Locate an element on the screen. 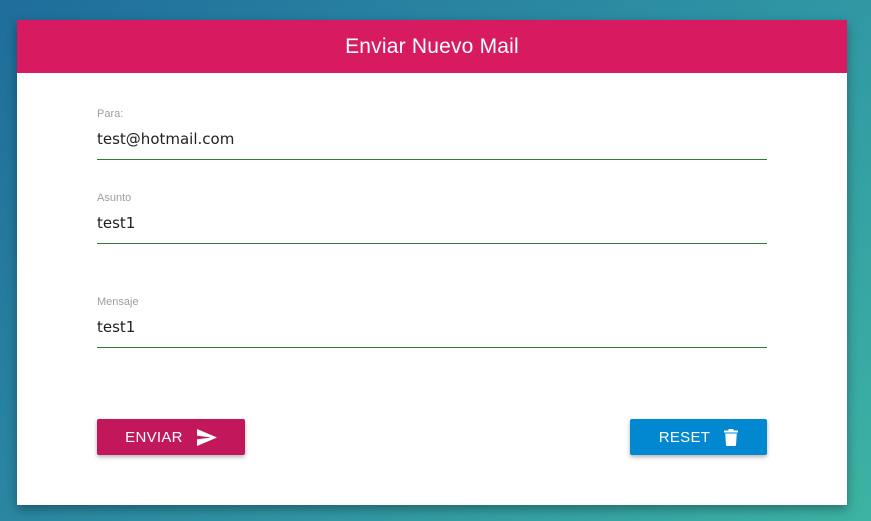  reset-button-label: RESET is located at coordinates (684, 437).